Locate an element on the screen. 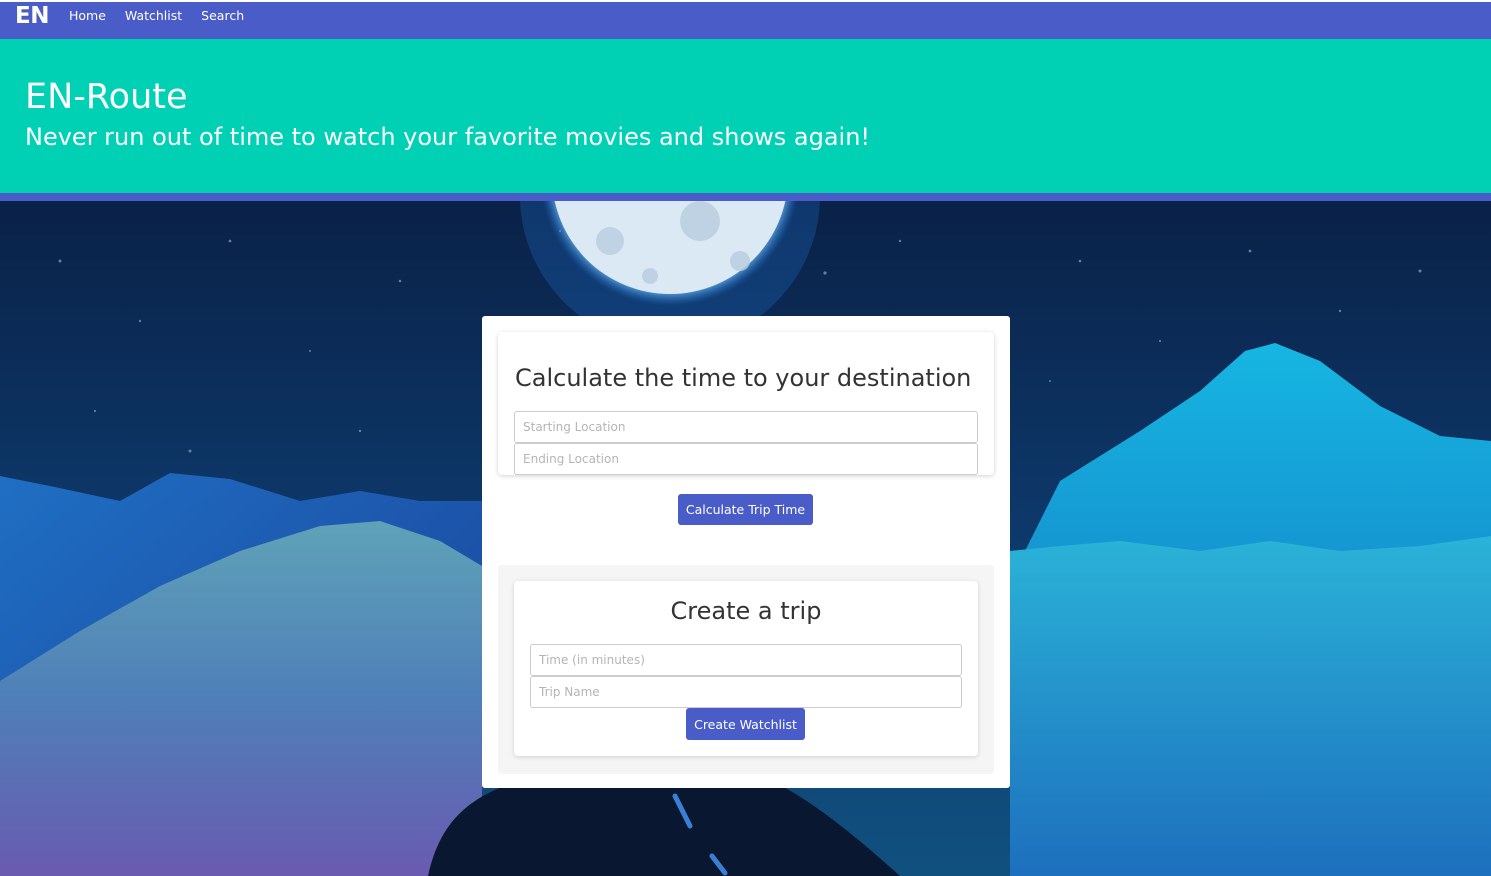 The width and height of the screenshot is (1491, 876). calculate-time-card: Calculate the time to your destination is located at coordinates (746, 403).